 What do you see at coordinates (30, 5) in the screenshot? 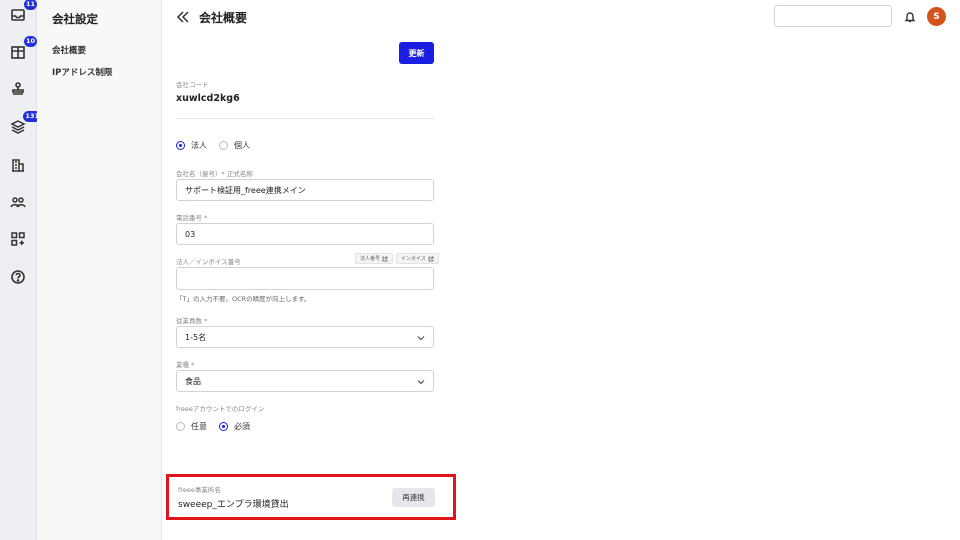
I see `inbox-badge: 11` at bounding box center [30, 5].